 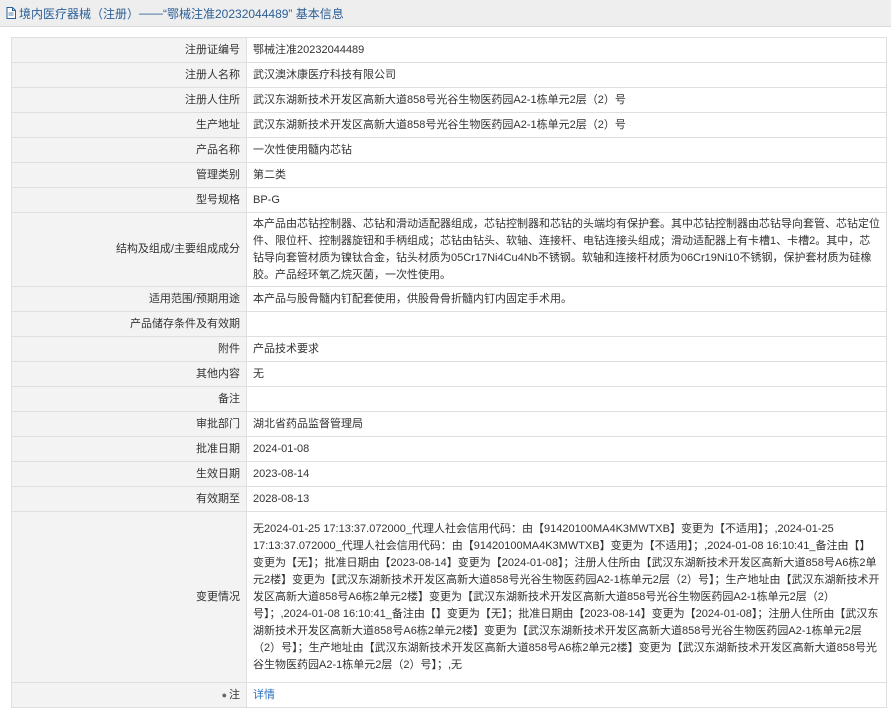 I want to click on table-row: 注册人名称 武汉澳沐康医疗科技有限公司, so click(x=449, y=75).